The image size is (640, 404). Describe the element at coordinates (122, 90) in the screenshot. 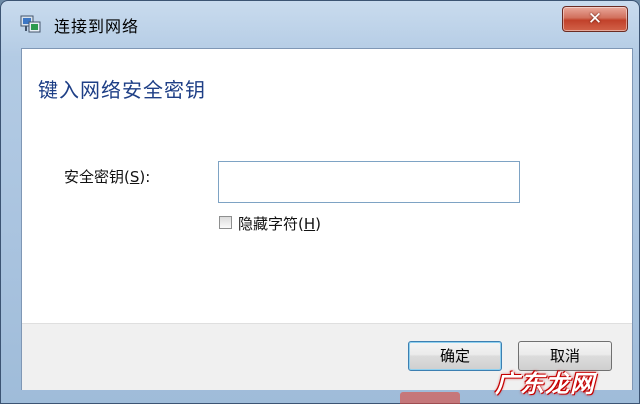

I see `dialog-heading: 键入网络安全密钥` at that location.